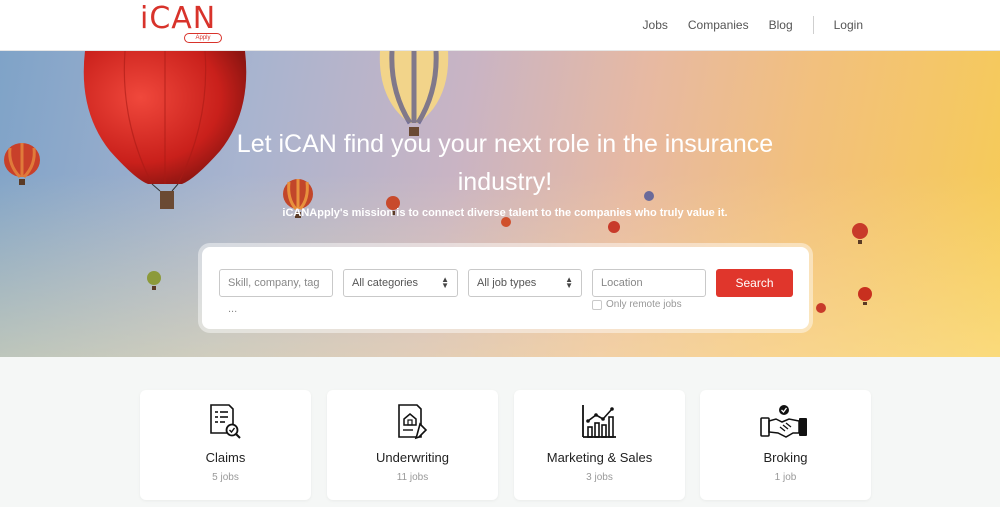 The image size is (1000, 507). I want to click on category-card-claims: Claims 5 jobs, so click(225, 445).